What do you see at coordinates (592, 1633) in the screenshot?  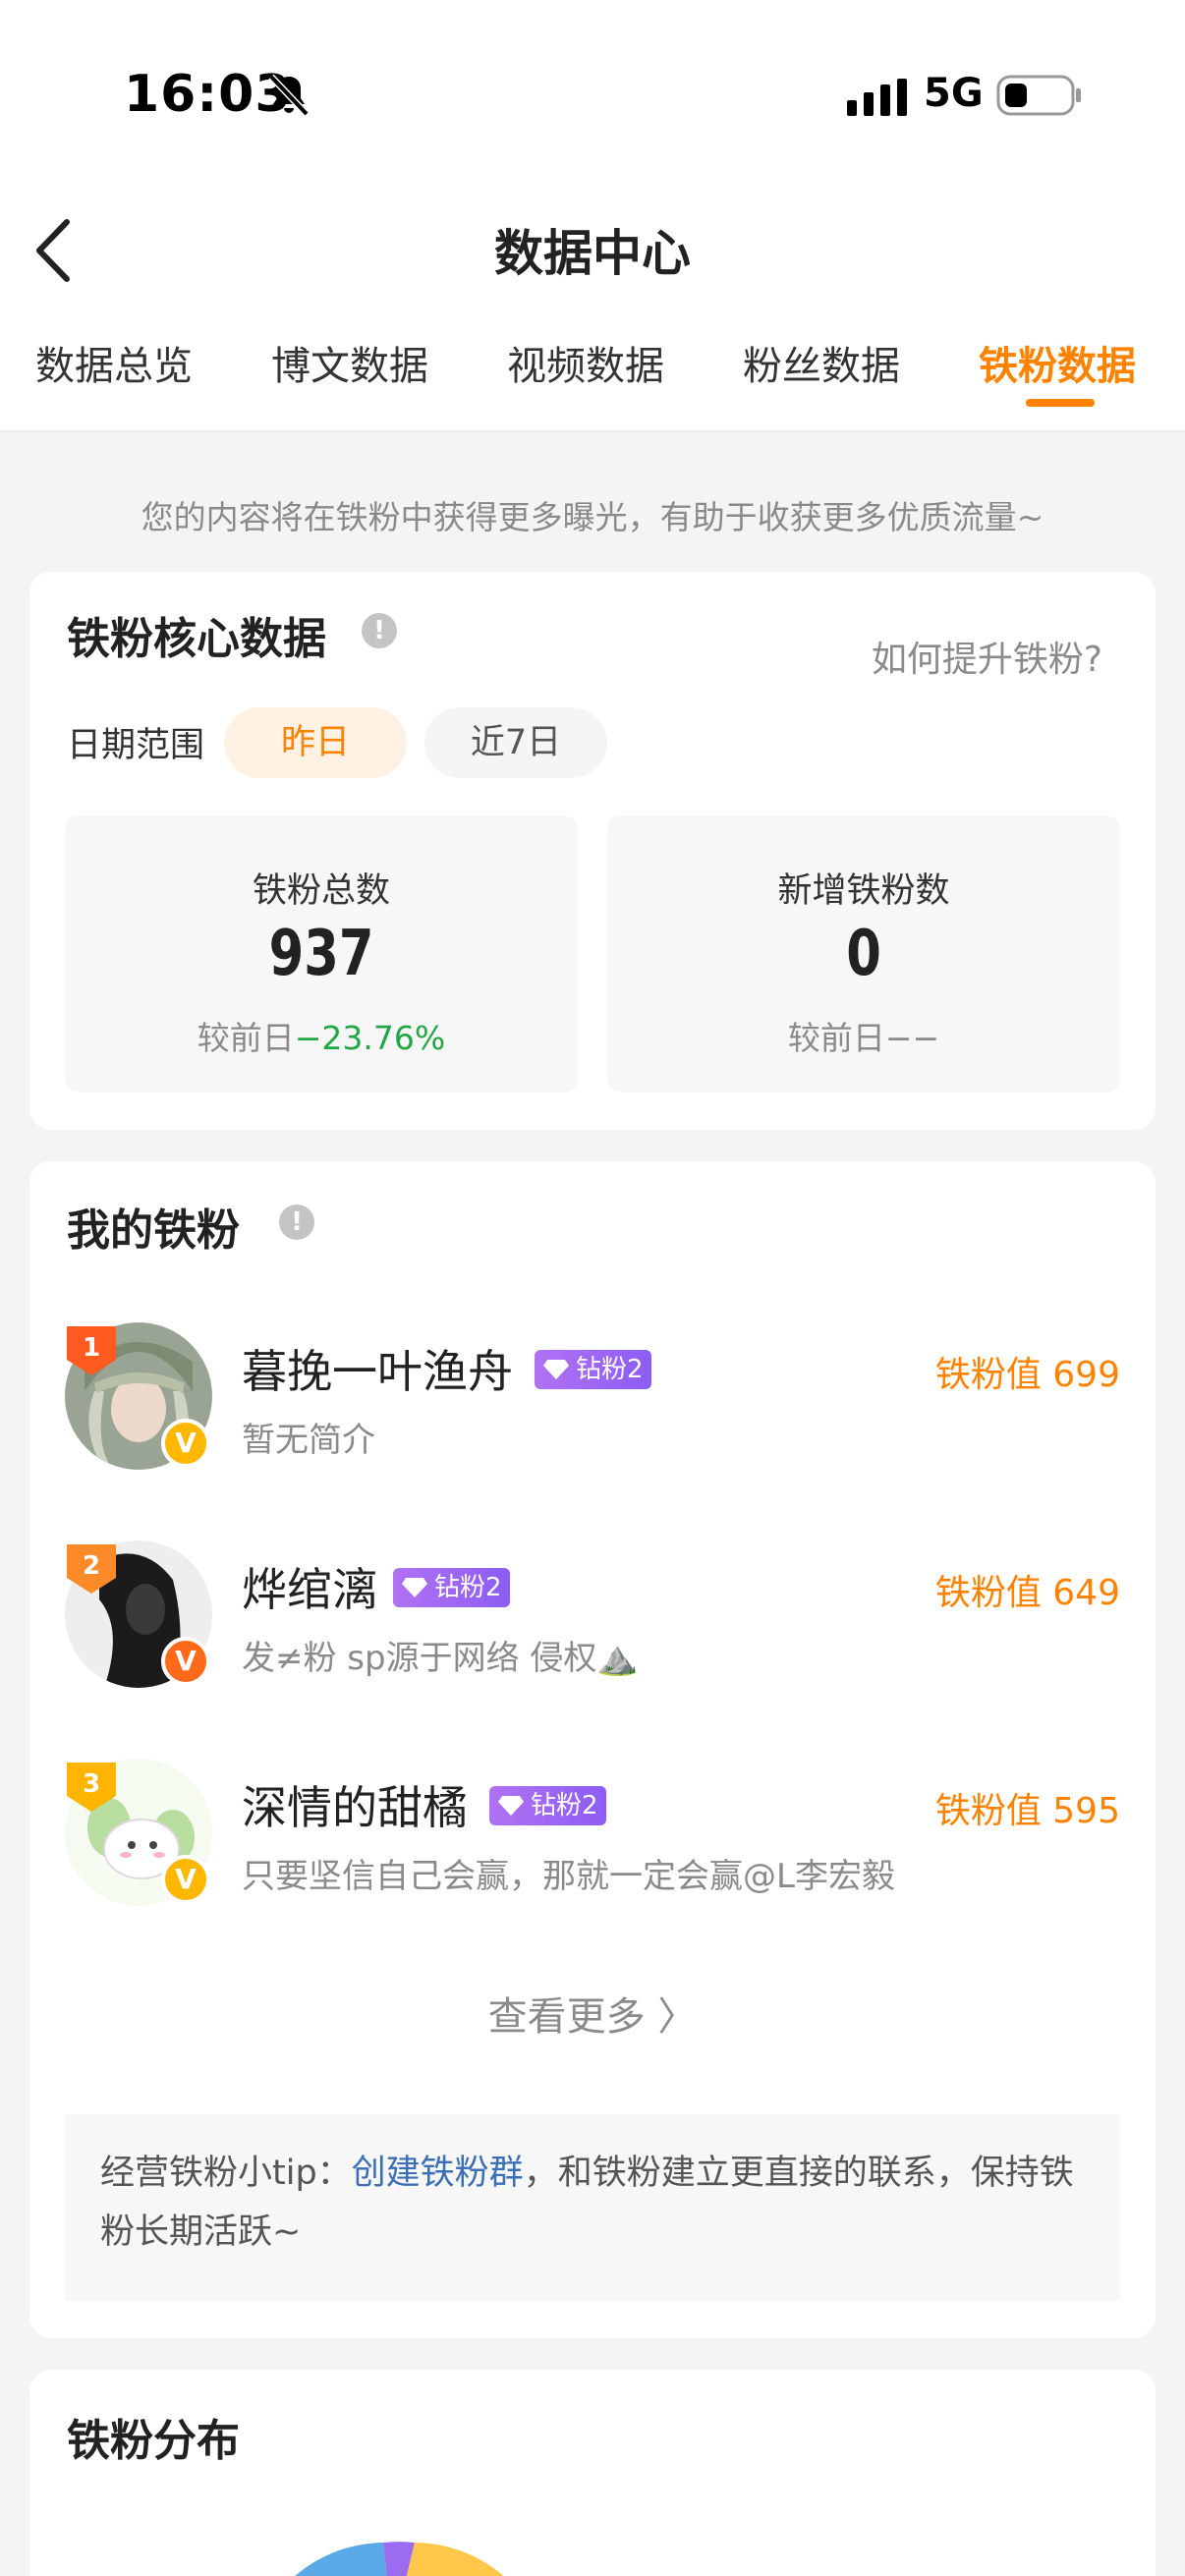 I see `fan-row: 2 V 烨绾漓 钻粉2 发≠粉 sp源于网络 侵权⛰️ 铁粉值 649` at bounding box center [592, 1633].